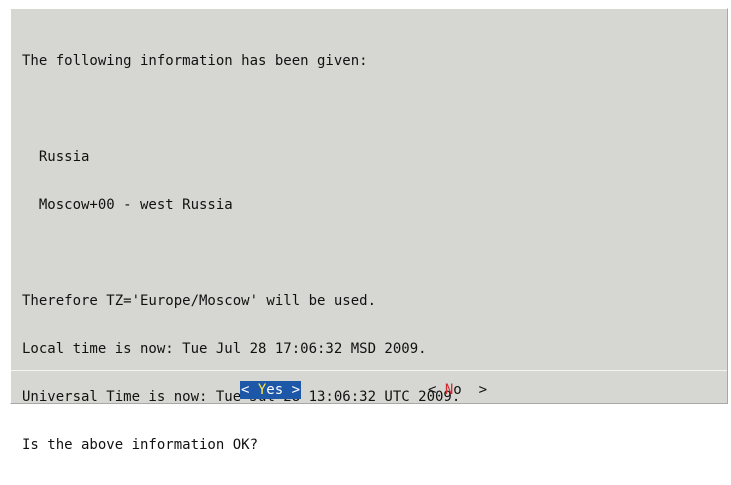 The width and height of the screenshot is (731, 485). What do you see at coordinates (140, 445) in the screenshot?
I see `message-line: Is the above information OK?` at bounding box center [140, 445].